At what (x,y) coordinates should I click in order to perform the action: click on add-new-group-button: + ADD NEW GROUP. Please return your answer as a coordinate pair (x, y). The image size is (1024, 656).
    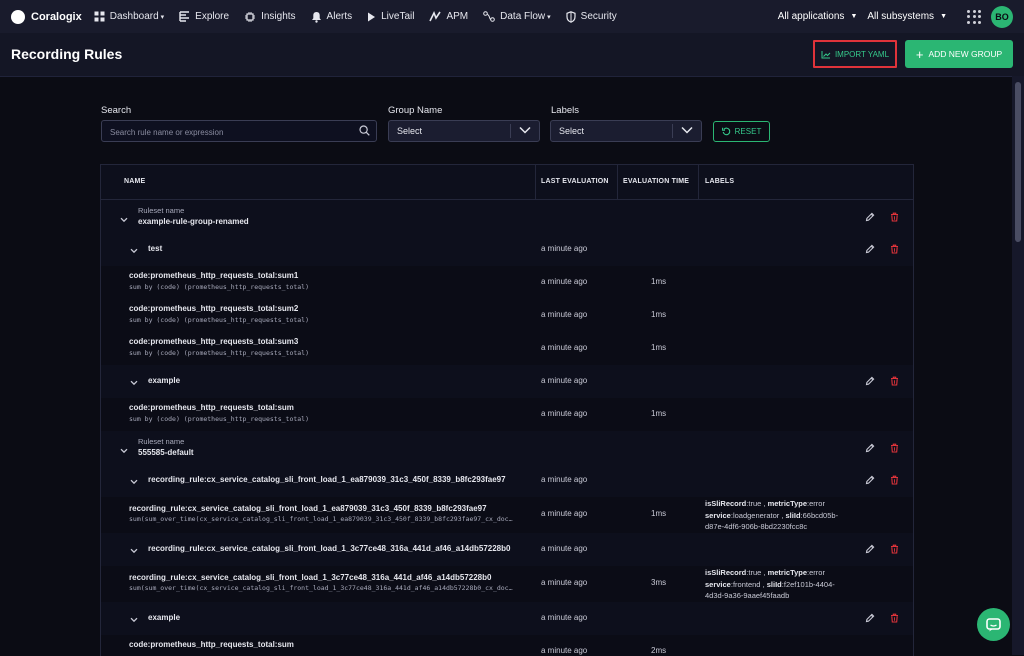
    Looking at the image, I should click on (959, 54).